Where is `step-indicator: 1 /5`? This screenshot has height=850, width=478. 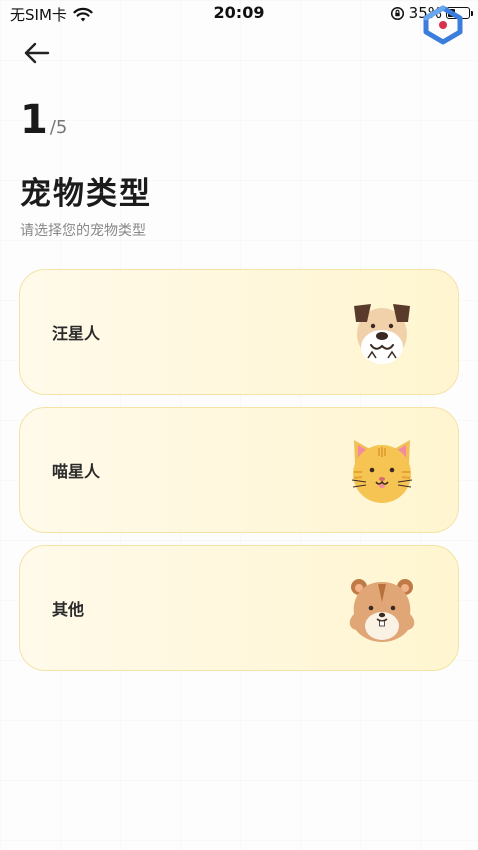
step-indicator: 1 /5 is located at coordinates (43, 120).